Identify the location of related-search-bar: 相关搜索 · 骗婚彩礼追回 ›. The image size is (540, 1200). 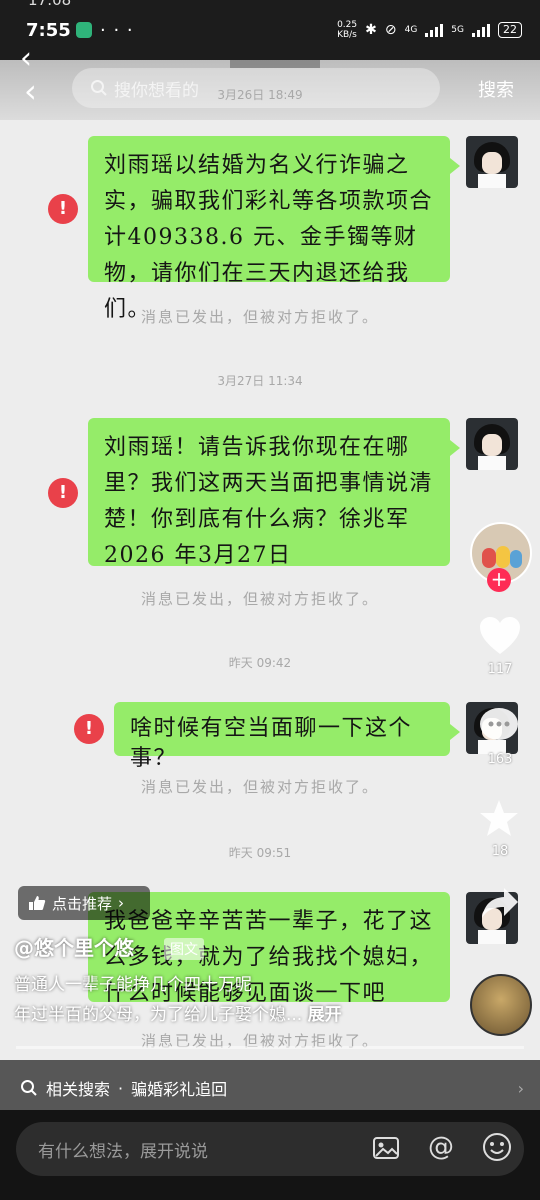
(270, 1088).